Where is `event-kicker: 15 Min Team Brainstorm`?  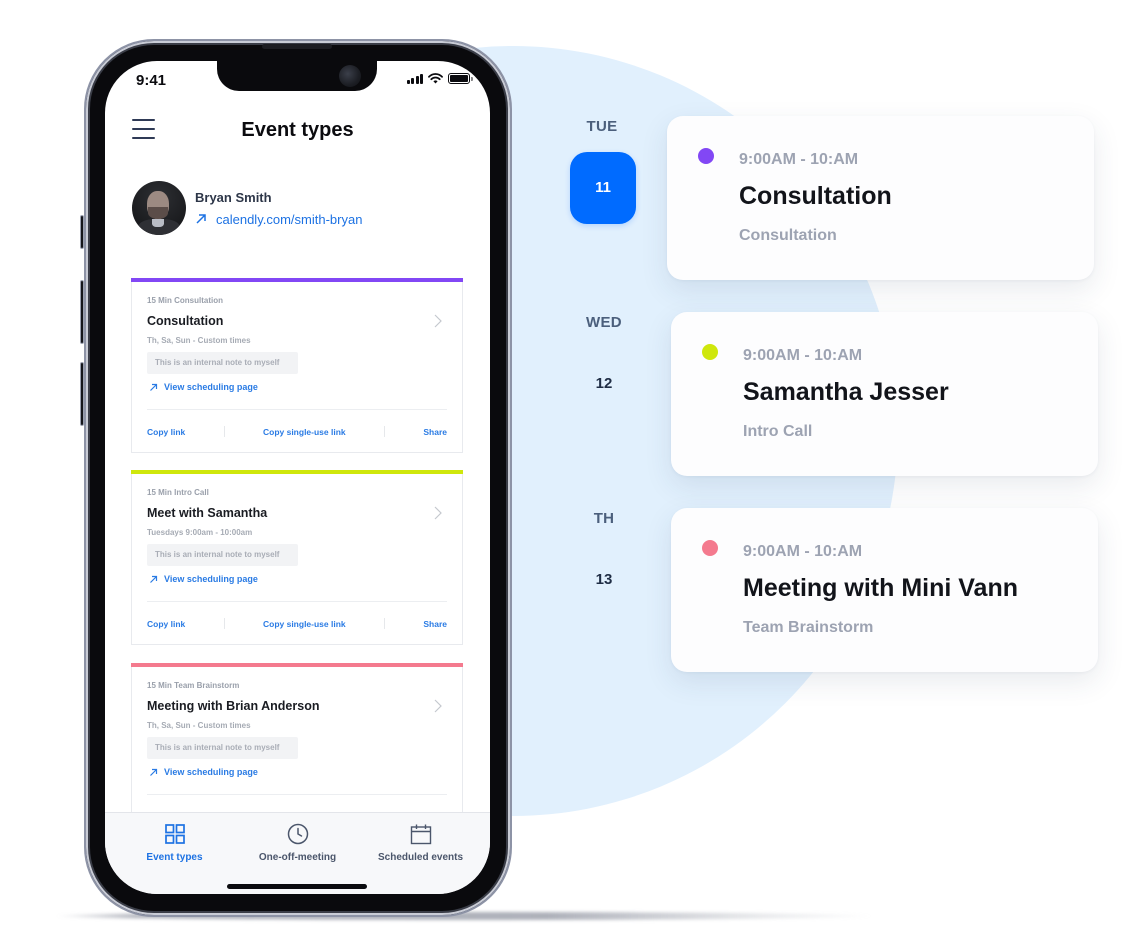 event-kicker: 15 Min Team Brainstorm is located at coordinates (193, 685).